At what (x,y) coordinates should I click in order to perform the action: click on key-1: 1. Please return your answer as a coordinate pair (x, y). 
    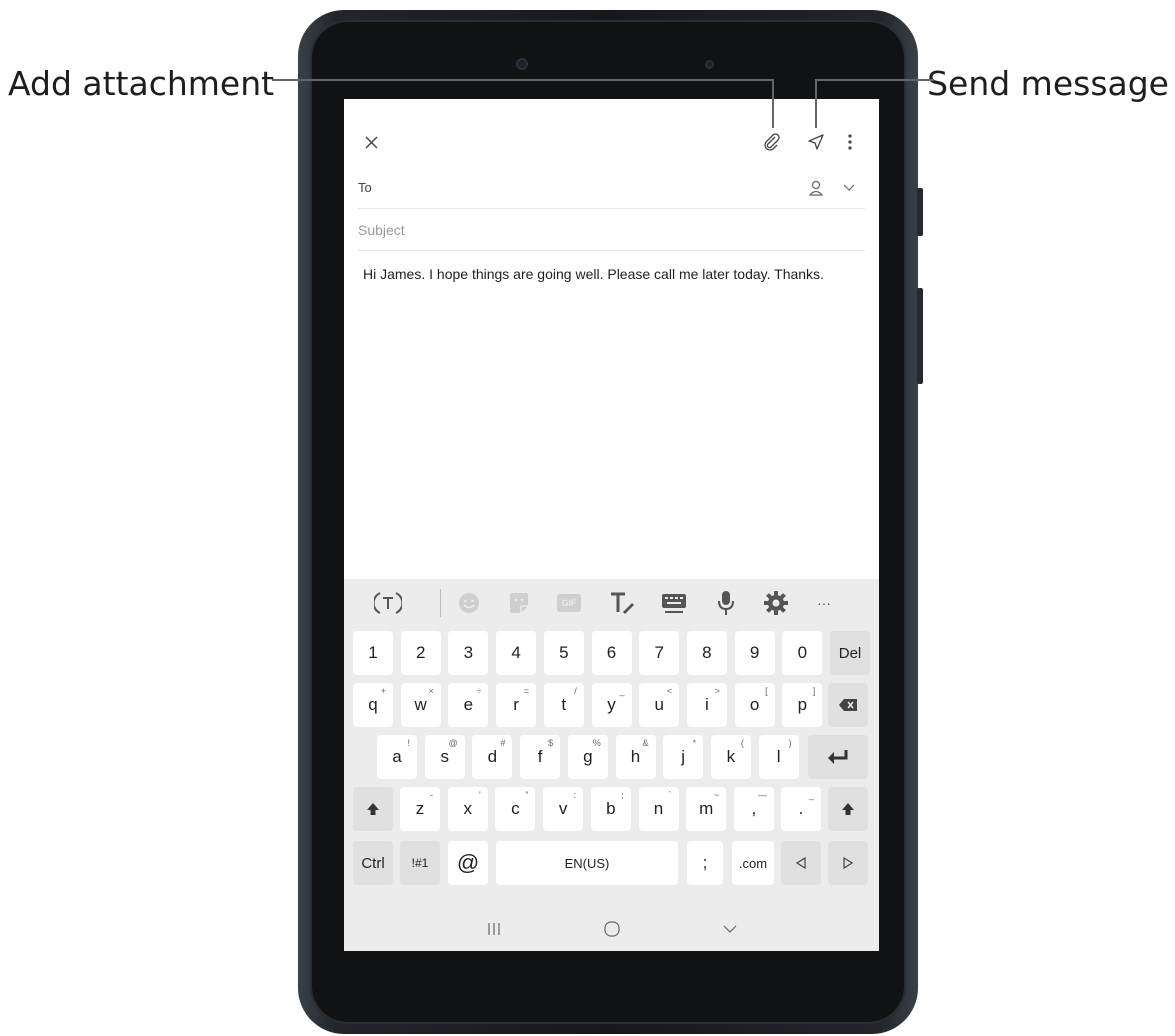
    Looking at the image, I should click on (373, 653).